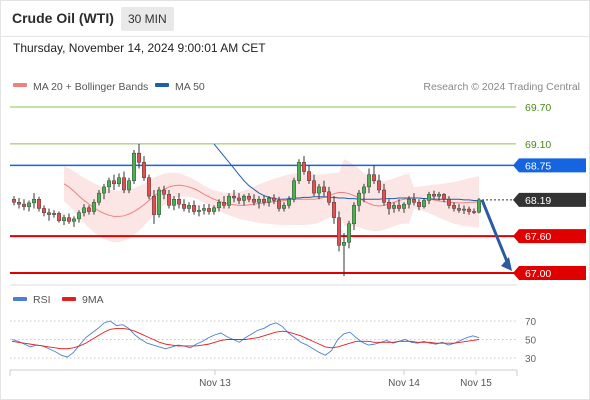 This screenshot has width=590, height=400. I want to click on level-label-68.75: 68.75, so click(538, 166).